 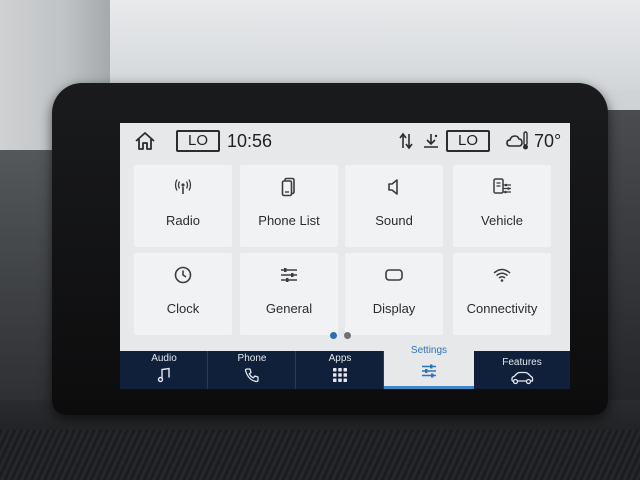 What do you see at coordinates (347, 335) in the screenshot?
I see `page-dot` at bounding box center [347, 335].